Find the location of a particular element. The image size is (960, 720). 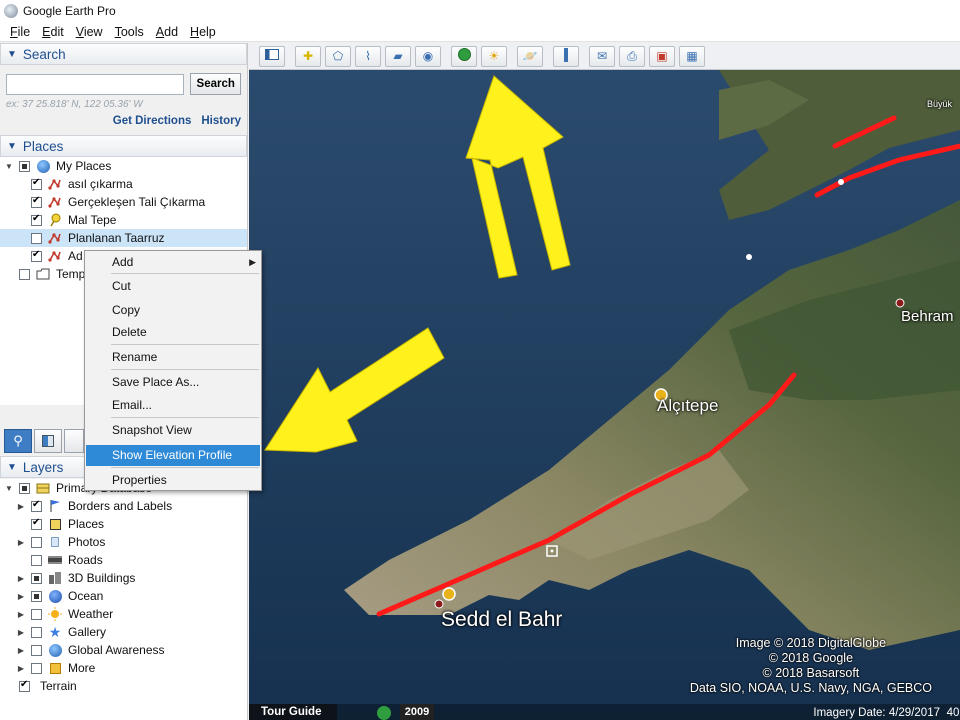

layers-tree-row: Terrain is located at coordinates (123, 686).